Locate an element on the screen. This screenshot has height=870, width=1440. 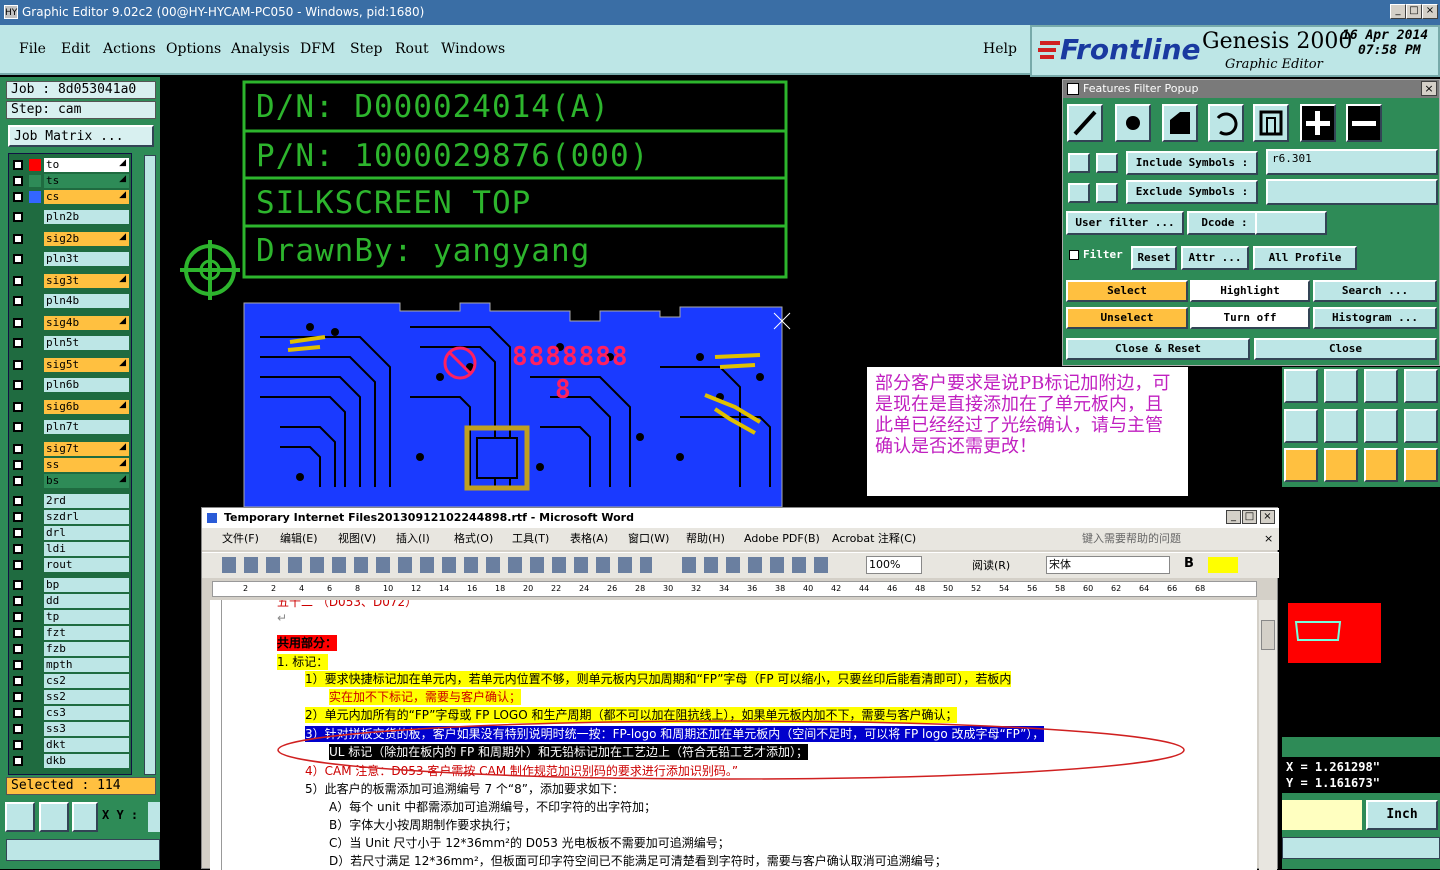
line-move-icon is located at coordinates (1341, 386).